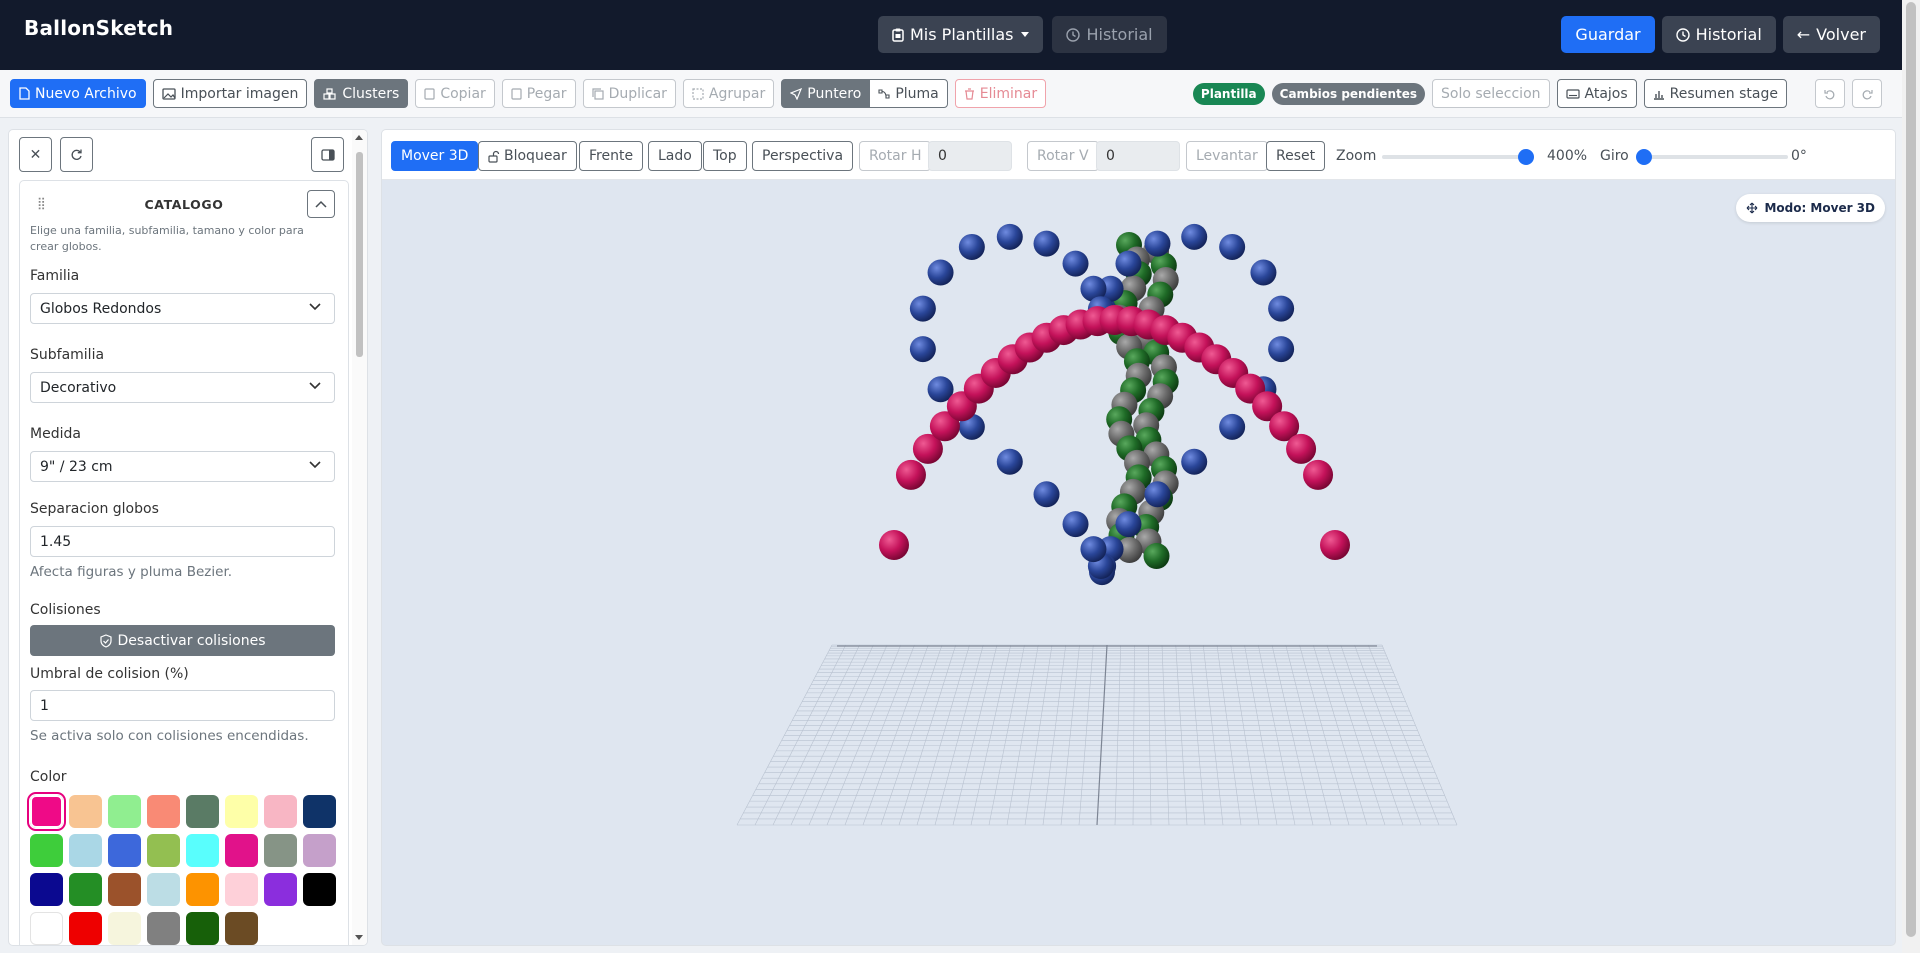  What do you see at coordinates (737, 93) in the screenshot?
I see `group-label: Agrupar` at bounding box center [737, 93].